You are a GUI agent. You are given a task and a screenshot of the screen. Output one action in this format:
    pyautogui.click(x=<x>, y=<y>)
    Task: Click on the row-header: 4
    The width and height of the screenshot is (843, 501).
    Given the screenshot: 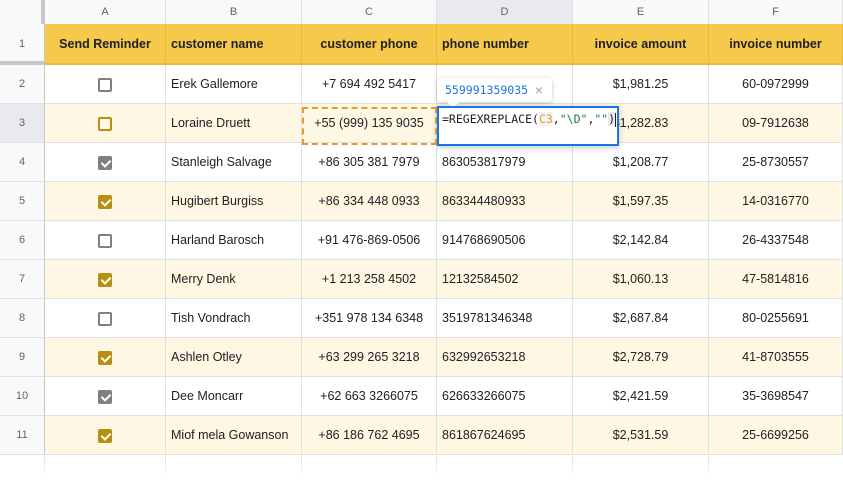 What is the action you would take?
    pyautogui.click(x=22, y=162)
    